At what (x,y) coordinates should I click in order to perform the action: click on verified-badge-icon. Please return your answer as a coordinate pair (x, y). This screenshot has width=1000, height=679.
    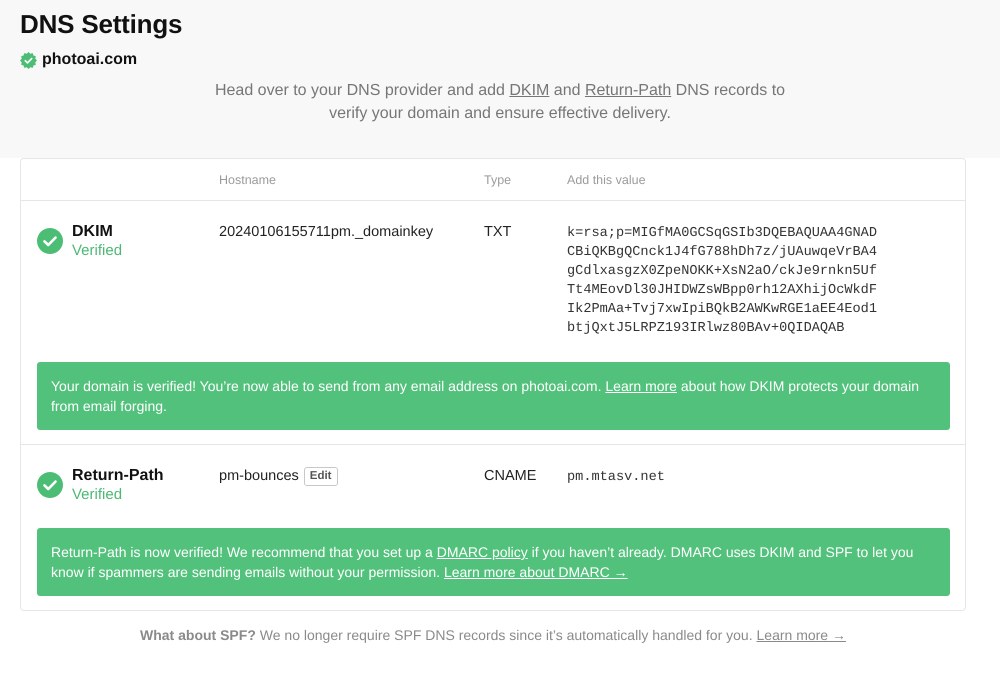
    Looking at the image, I should click on (28, 60).